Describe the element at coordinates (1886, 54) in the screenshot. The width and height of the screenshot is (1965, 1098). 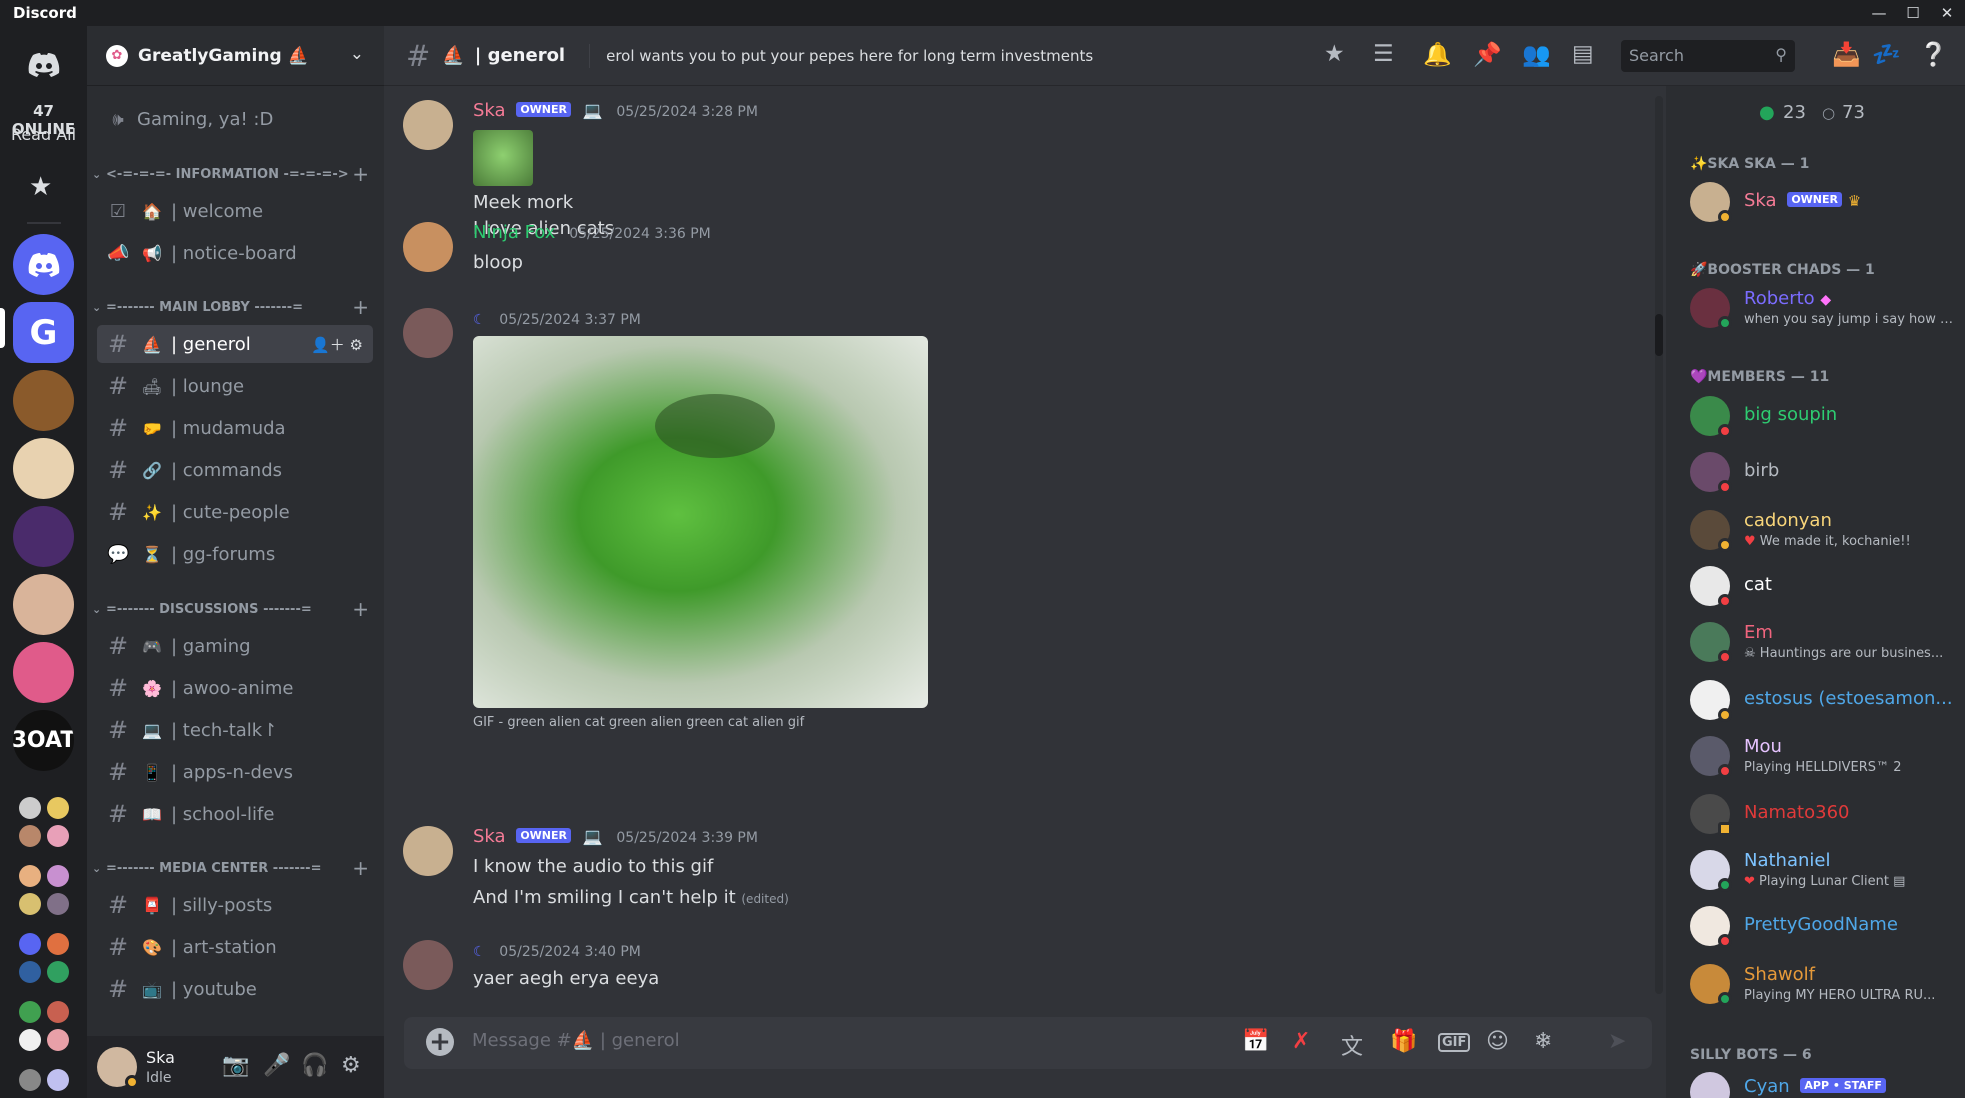
I see `sleep-icon: 💤` at that location.